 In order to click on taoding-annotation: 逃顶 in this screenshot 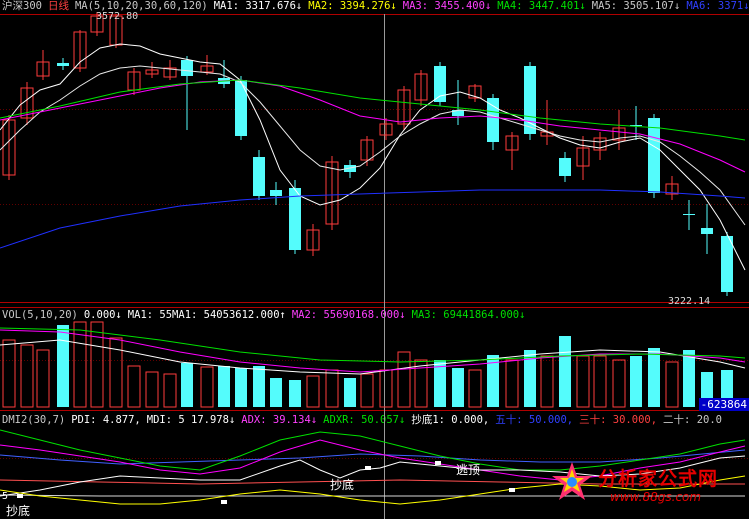, I will do `click(468, 470)`.